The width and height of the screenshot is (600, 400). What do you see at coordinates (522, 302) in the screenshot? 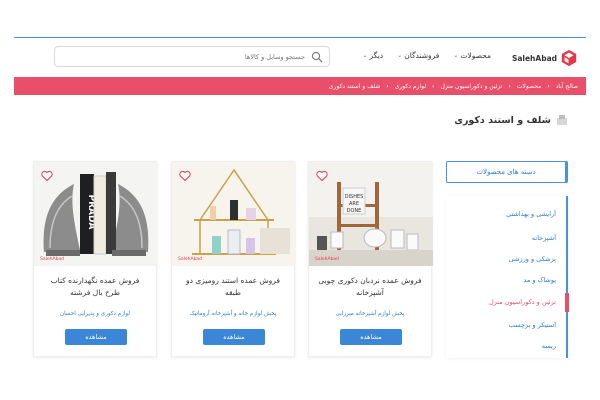
I see `category-item-home-decor: تزئین و دکوراسیون منزل` at bounding box center [522, 302].